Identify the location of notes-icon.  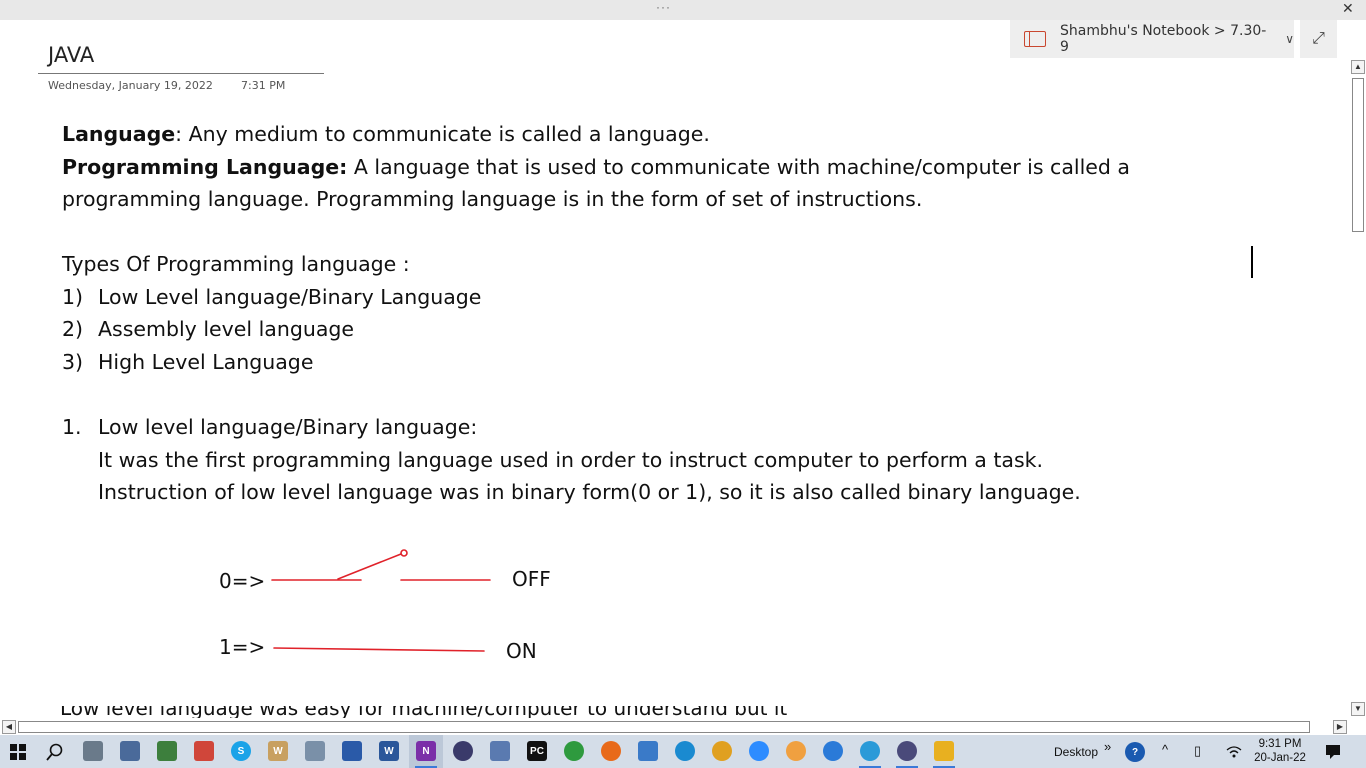
(315, 751).